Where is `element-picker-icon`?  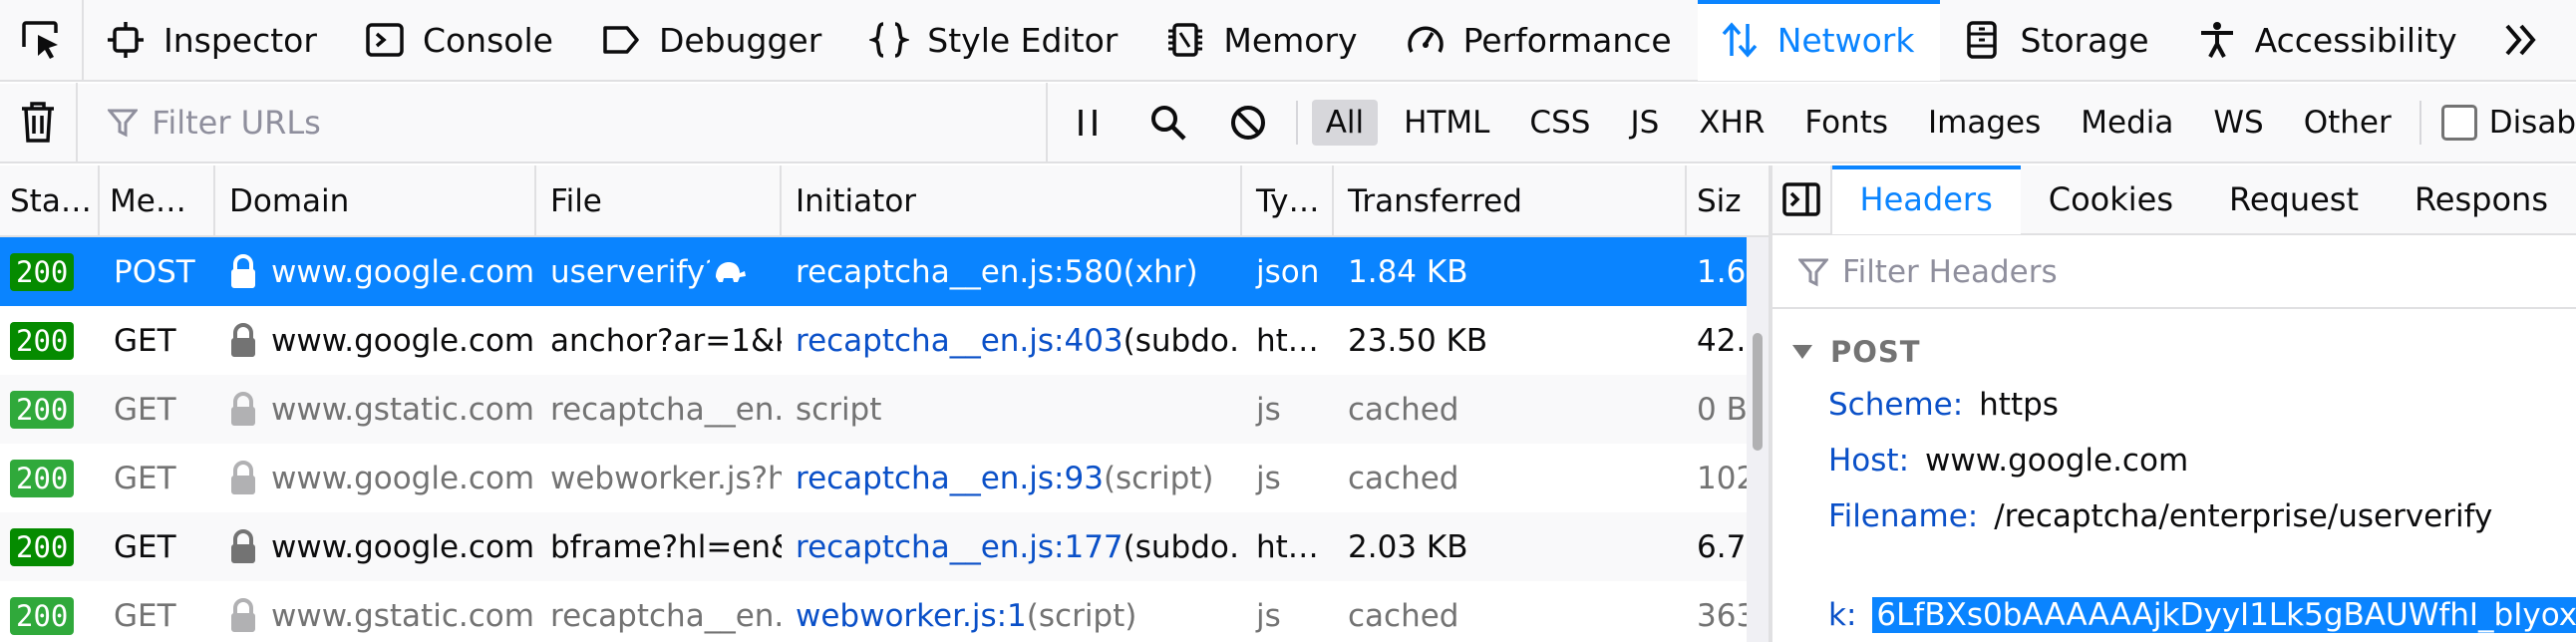 element-picker-icon is located at coordinates (40, 40).